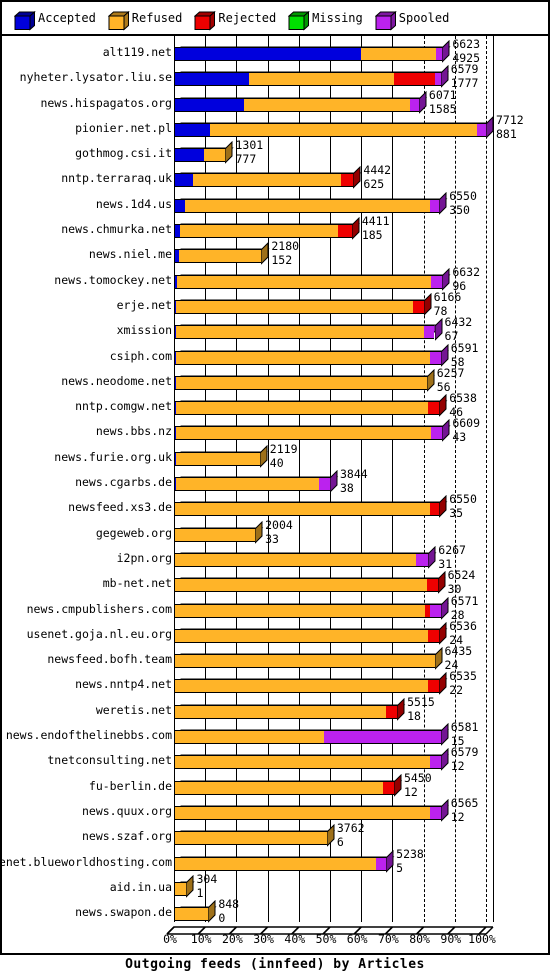  I want to click on bar-row: xmission 6432 67, so click(275, 328).